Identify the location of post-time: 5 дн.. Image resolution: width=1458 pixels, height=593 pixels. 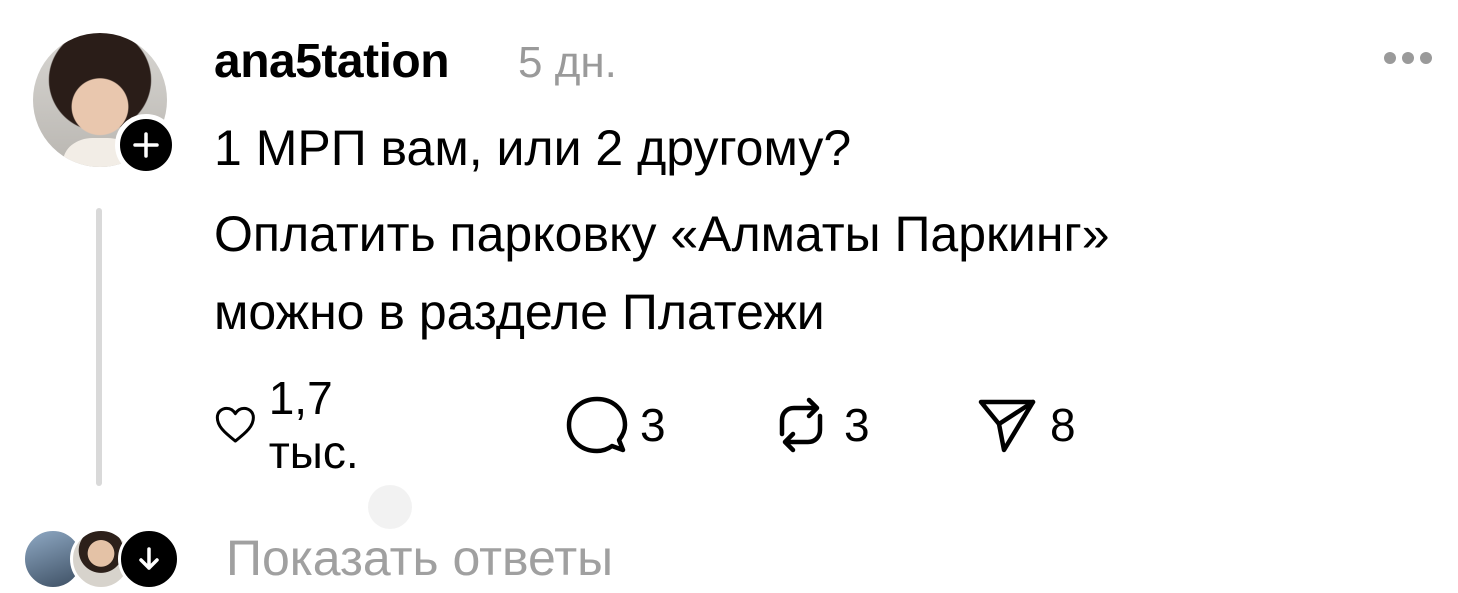
(567, 62).